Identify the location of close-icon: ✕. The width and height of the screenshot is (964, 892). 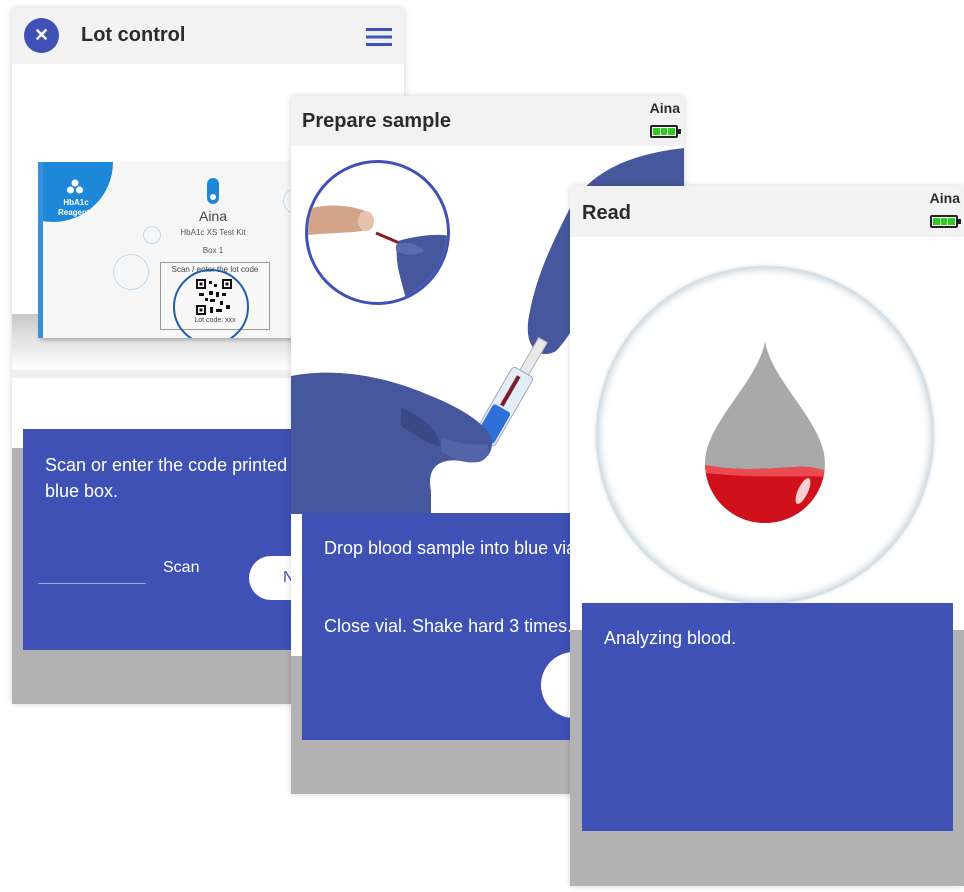
(41, 35).